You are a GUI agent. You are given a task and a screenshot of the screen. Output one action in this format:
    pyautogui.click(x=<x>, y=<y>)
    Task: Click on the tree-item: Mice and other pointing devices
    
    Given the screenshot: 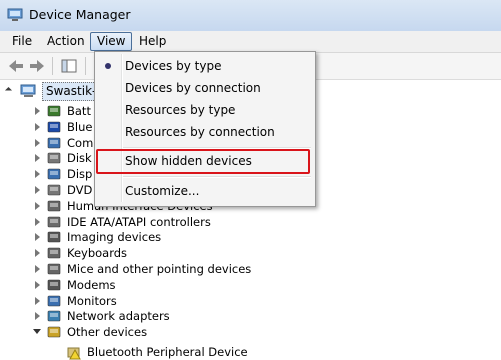 What is the action you would take?
    pyautogui.click(x=250, y=269)
    